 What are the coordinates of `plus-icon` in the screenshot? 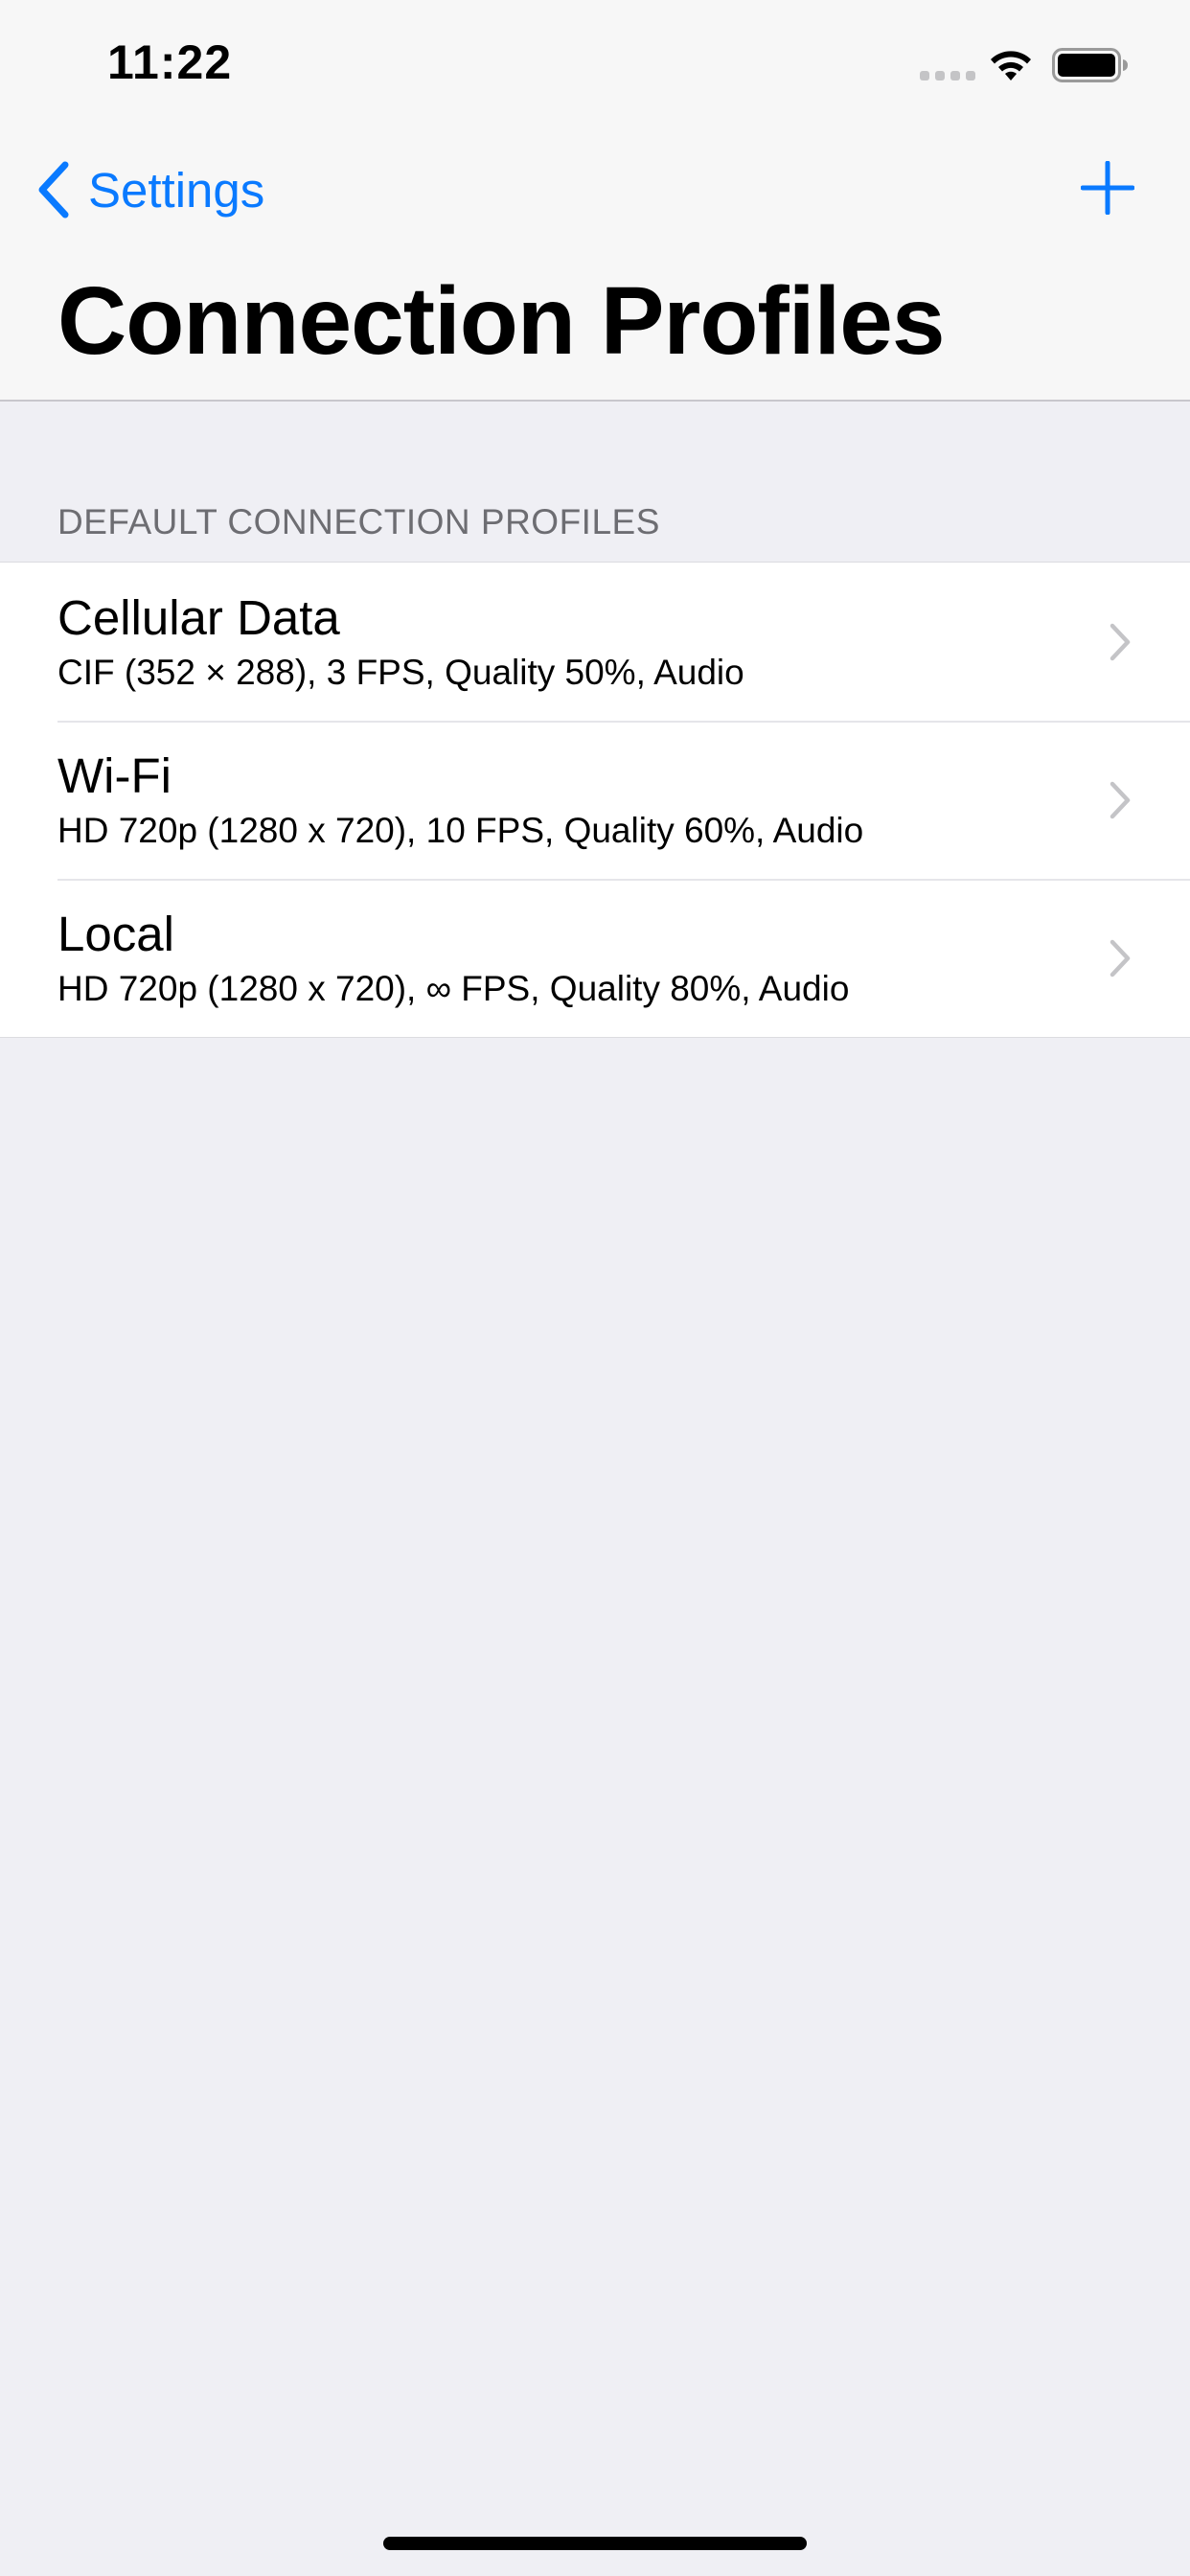 It's located at (1107, 188).